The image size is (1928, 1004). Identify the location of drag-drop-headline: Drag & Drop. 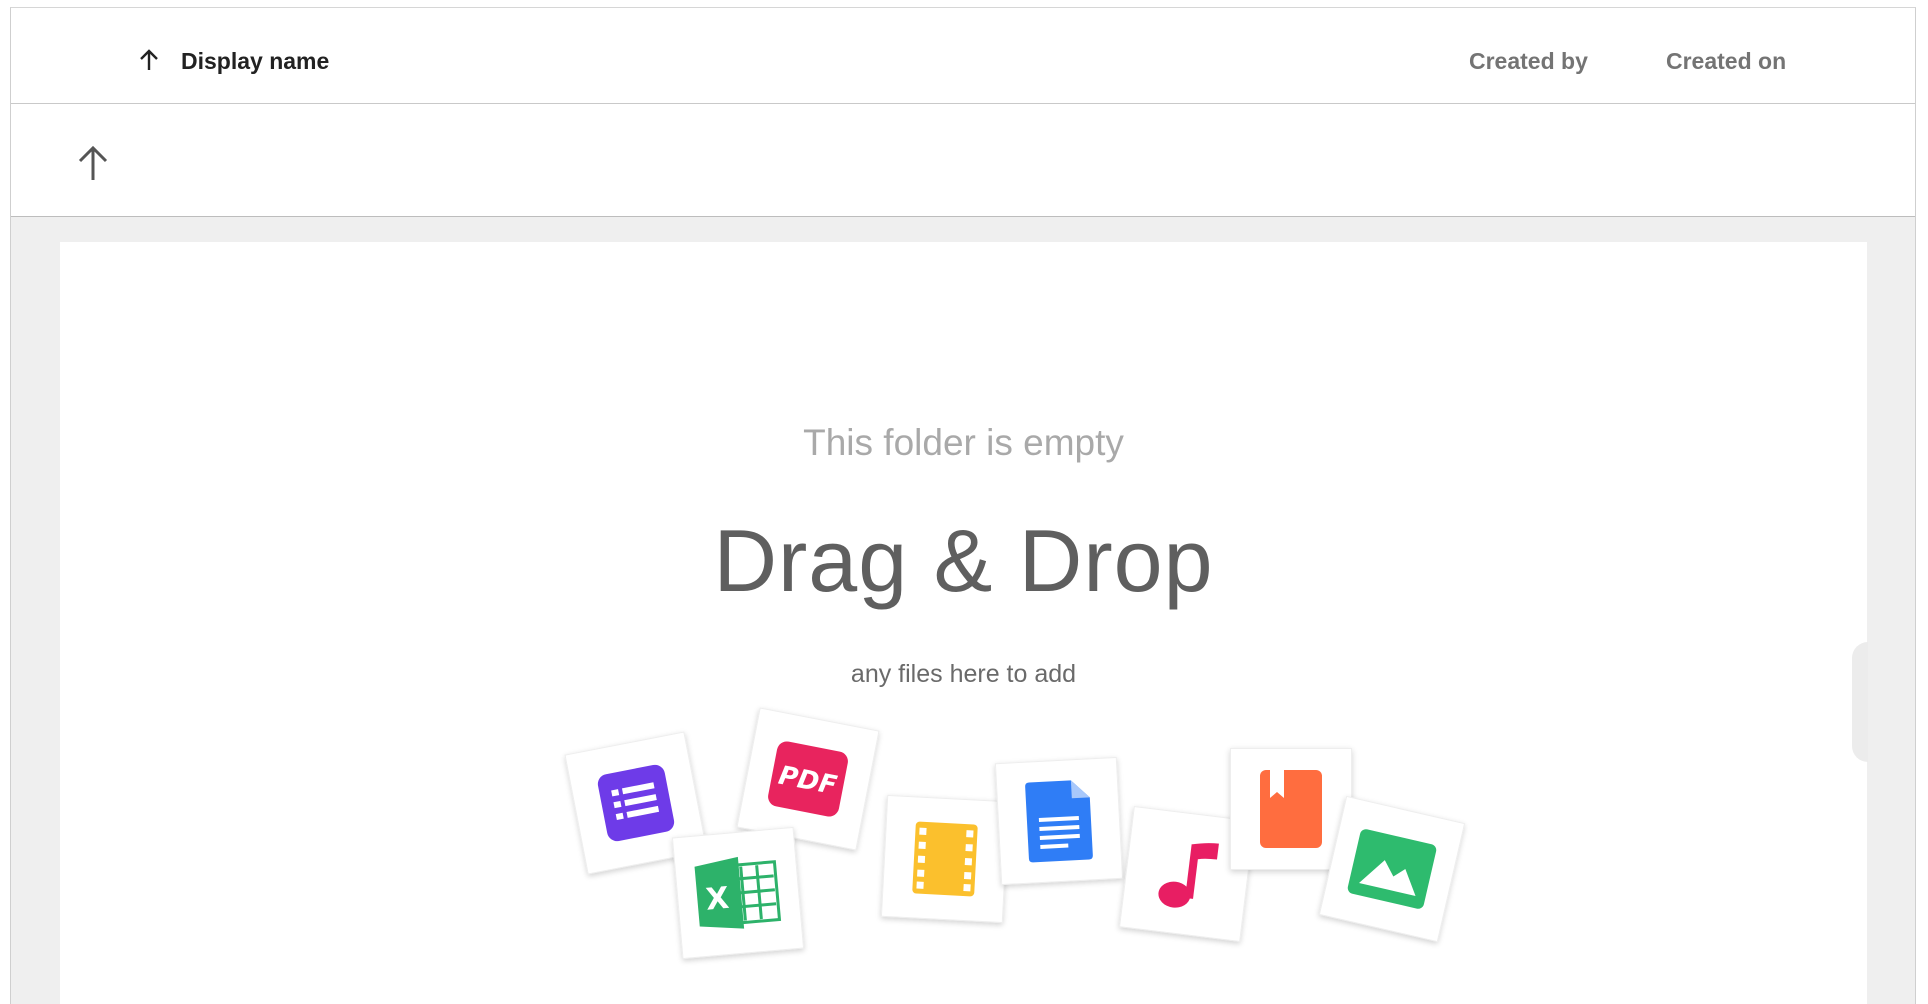
(963, 560).